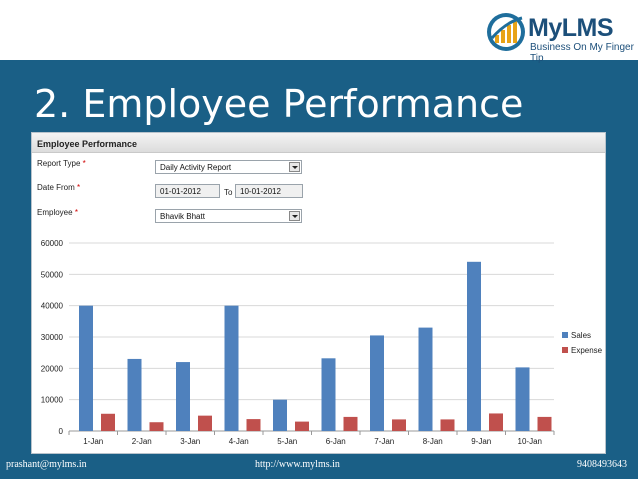 Image resolution: width=638 pixels, height=479 pixels. What do you see at coordinates (52, 243) in the screenshot?
I see `y-tick-label: 60000` at bounding box center [52, 243].